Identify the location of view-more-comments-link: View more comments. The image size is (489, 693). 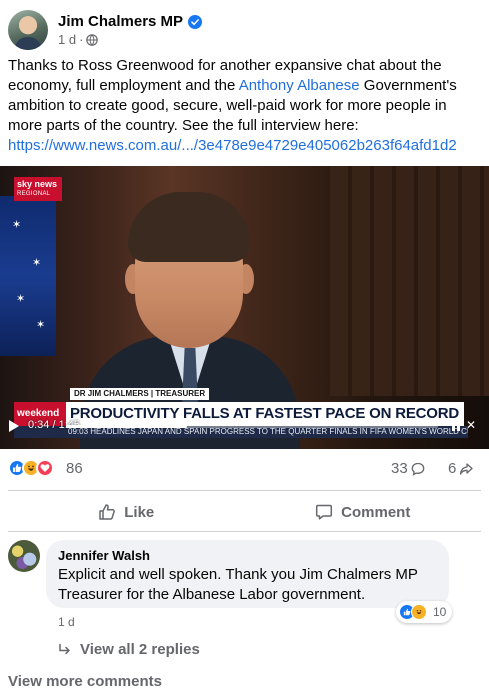
(85, 681).